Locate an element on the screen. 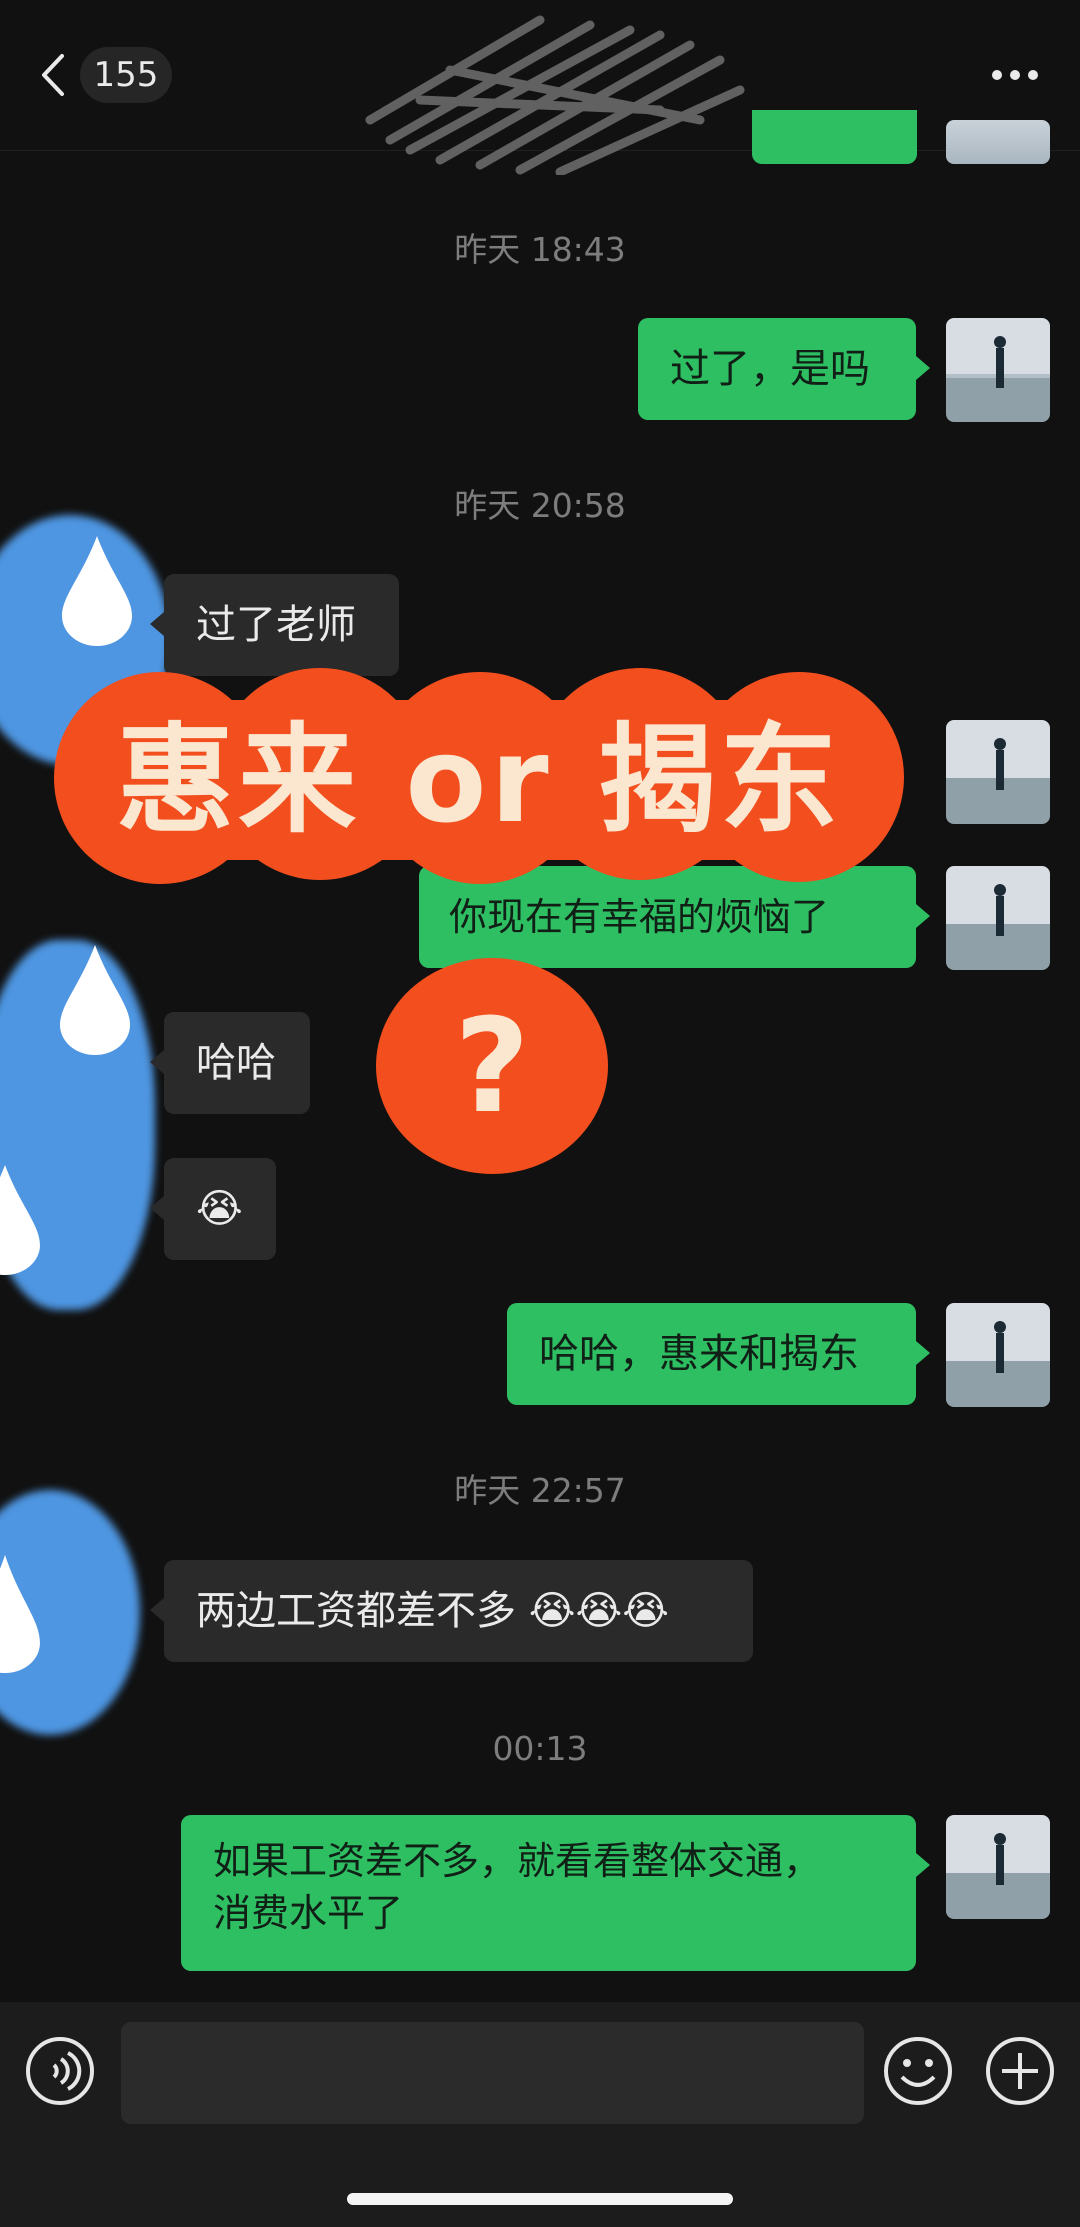 This screenshot has width=1080, height=2227. timestamp: 昨天 18:43 is located at coordinates (540, 249).